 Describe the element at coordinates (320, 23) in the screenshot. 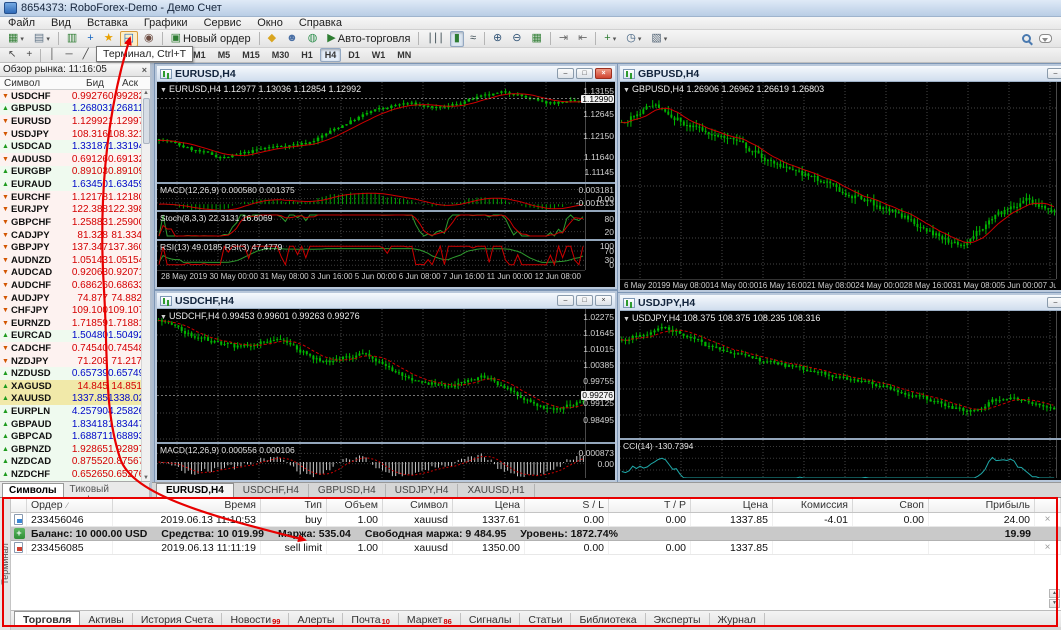

I see `menu-Справка: Справка` at that location.